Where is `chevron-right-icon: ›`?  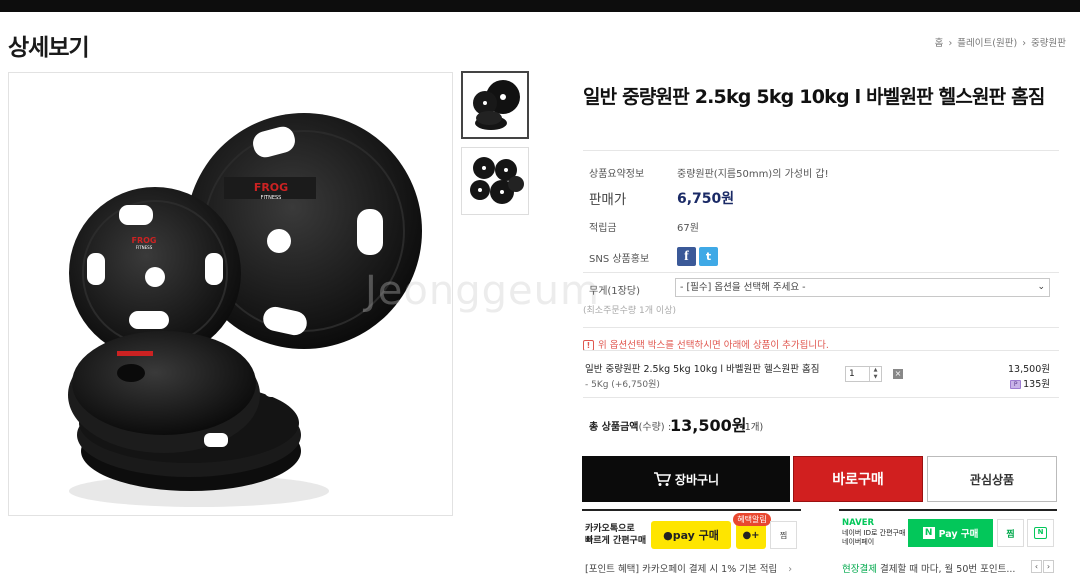
chevron-right-icon: › is located at coordinates (790, 569).